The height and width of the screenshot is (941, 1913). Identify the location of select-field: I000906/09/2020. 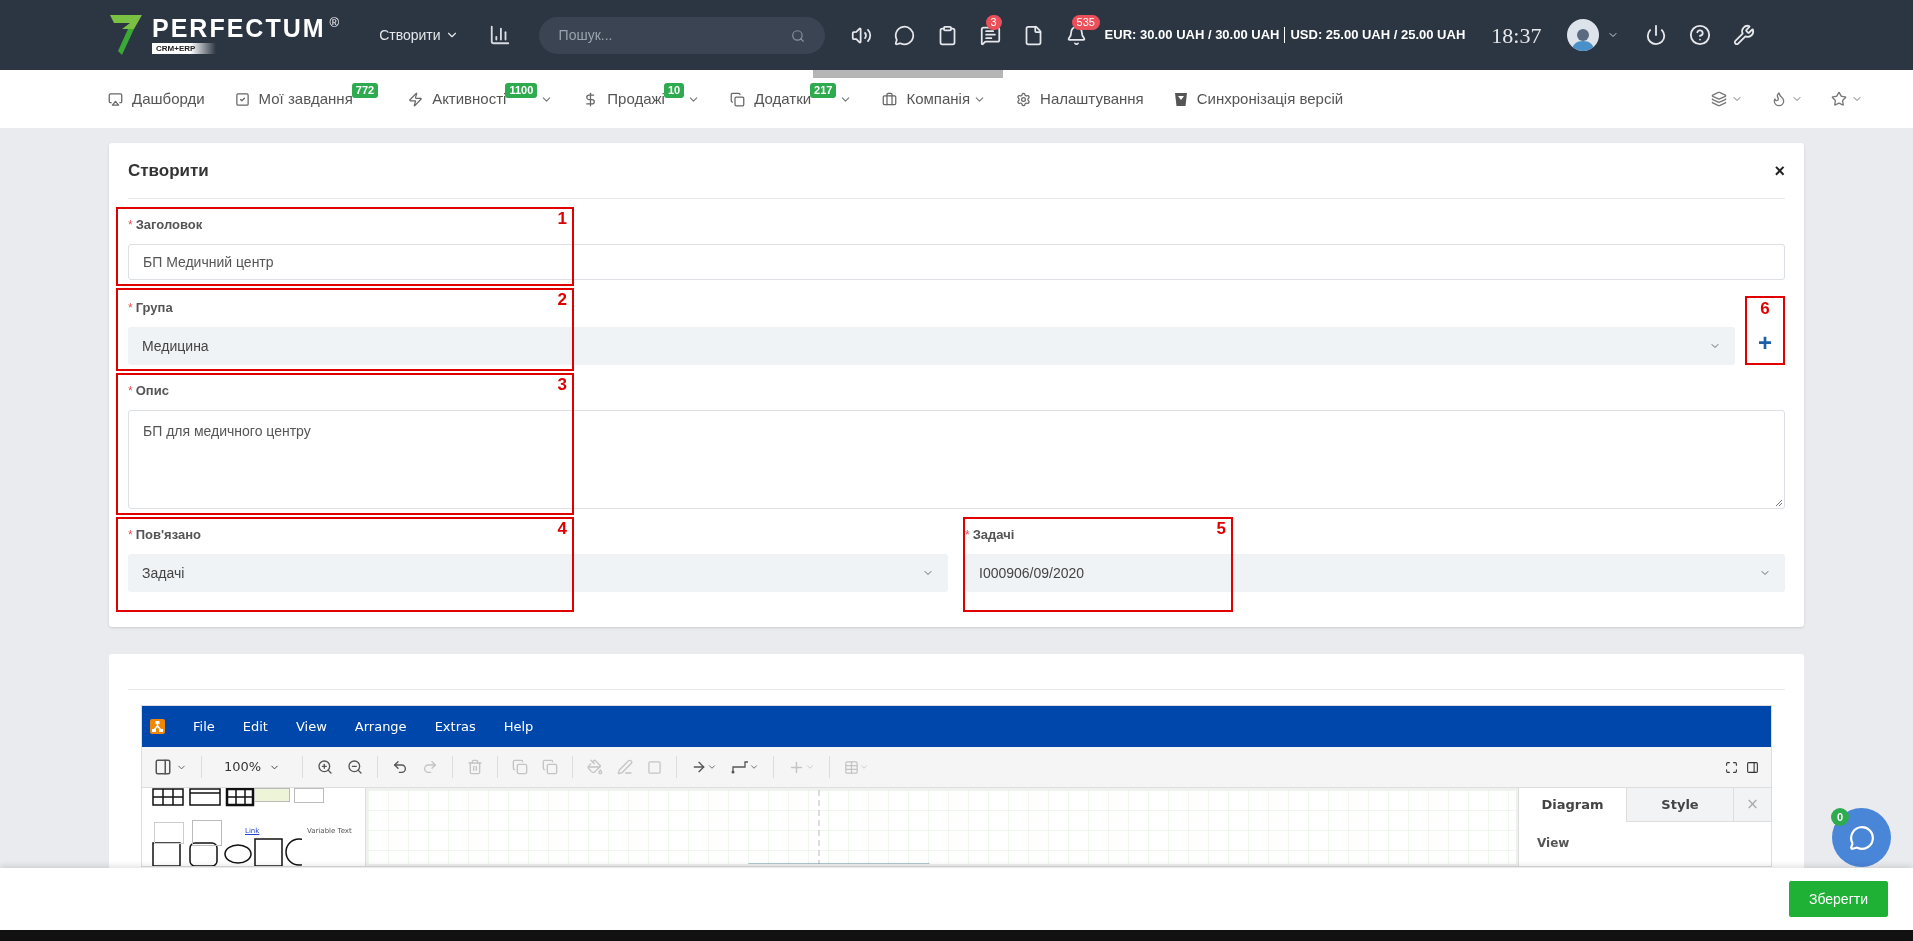
(1375, 573).